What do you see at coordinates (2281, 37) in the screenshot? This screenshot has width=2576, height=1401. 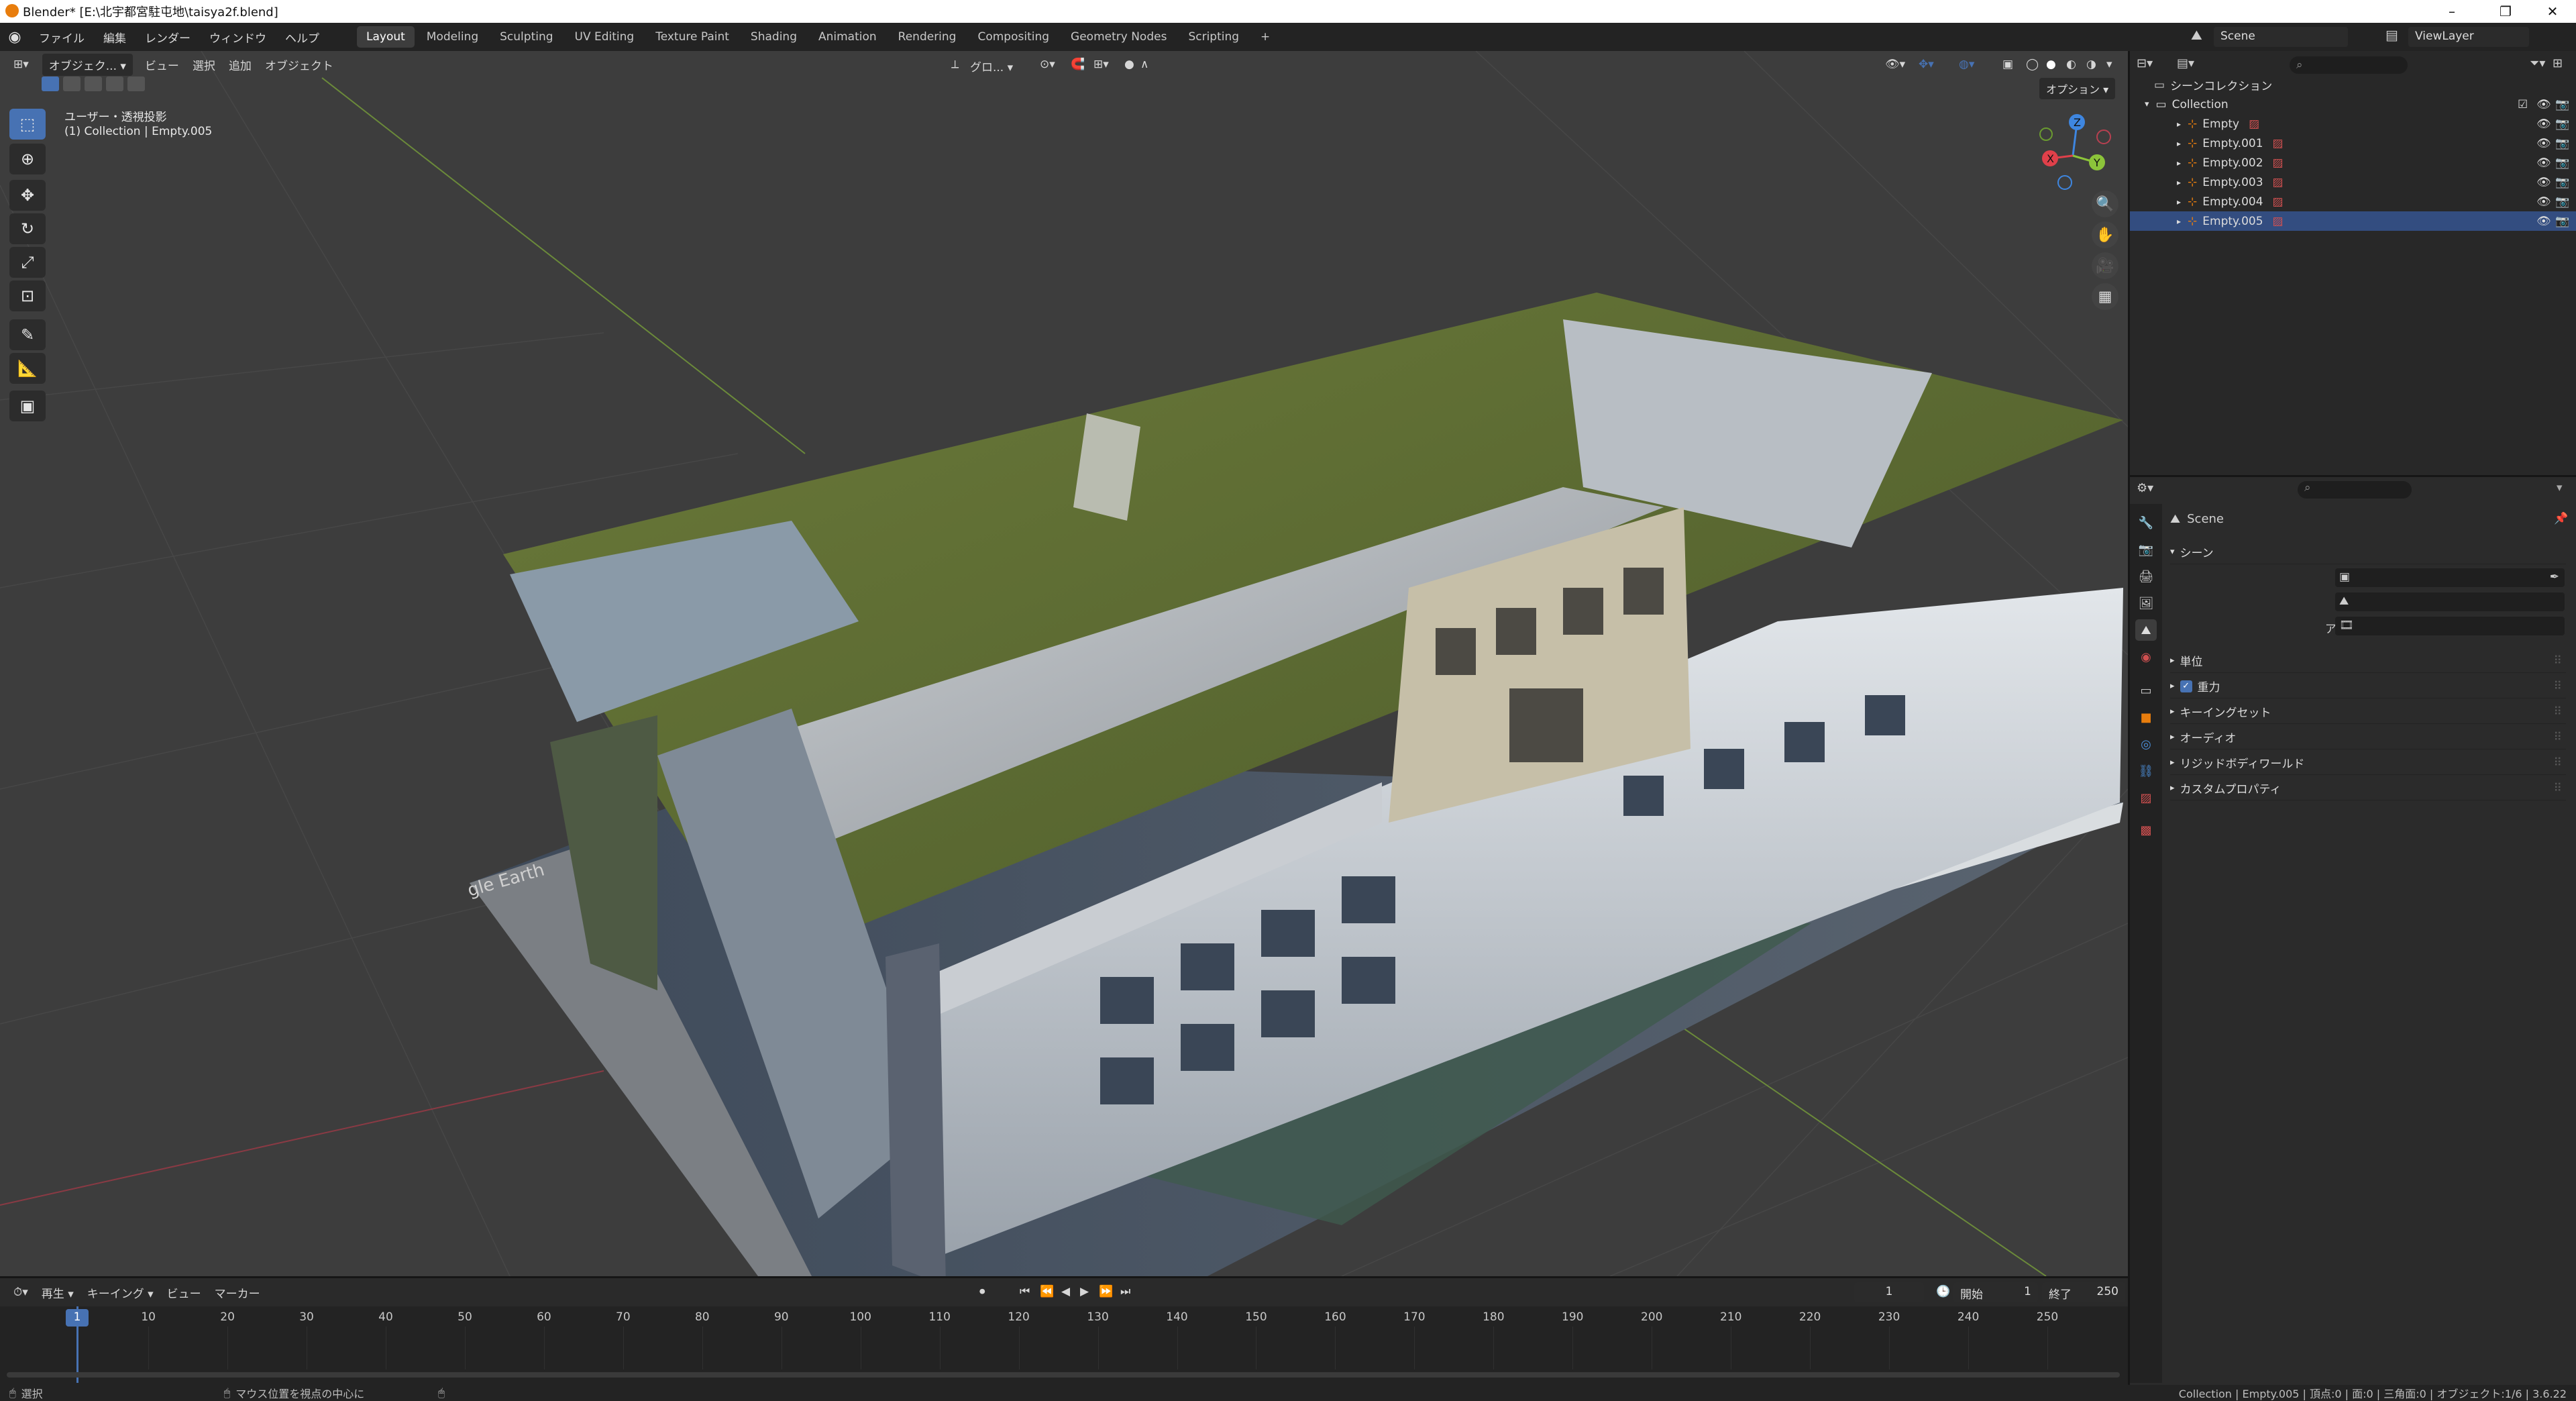 I see `scene-selector: Scene` at bounding box center [2281, 37].